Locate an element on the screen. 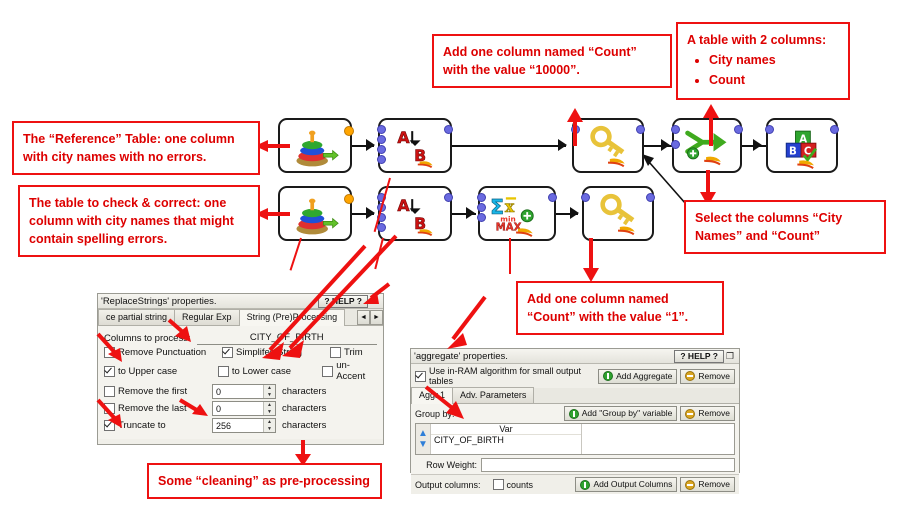  arrow-to-table-two-columns is located at coordinates (711, 125).